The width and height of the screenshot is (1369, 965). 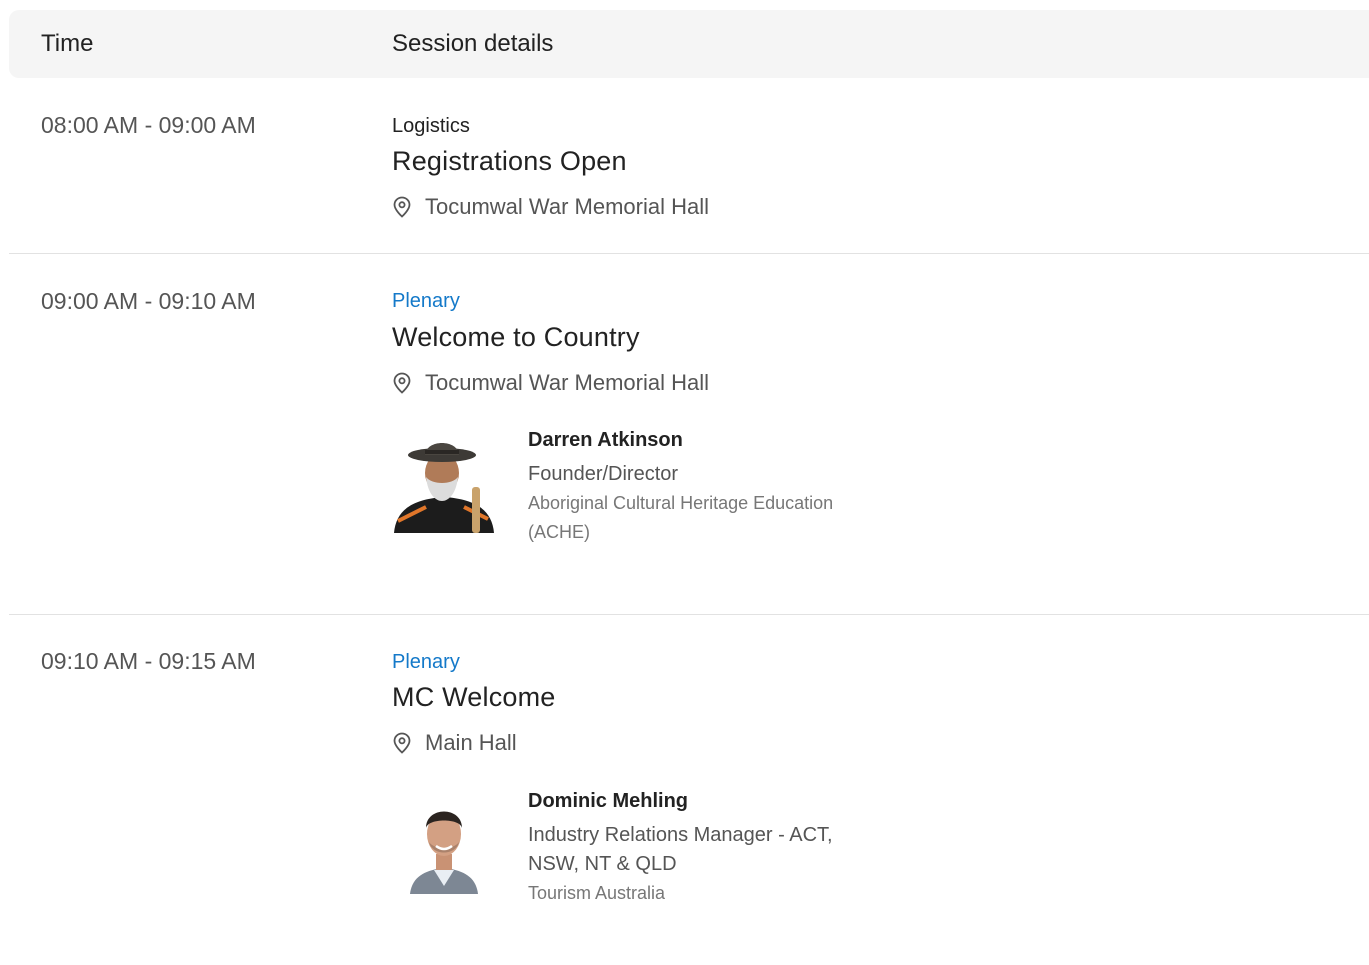 What do you see at coordinates (559, 532) in the screenshot?
I see `speaker-organisation-line: (ACHE)` at bounding box center [559, 532].